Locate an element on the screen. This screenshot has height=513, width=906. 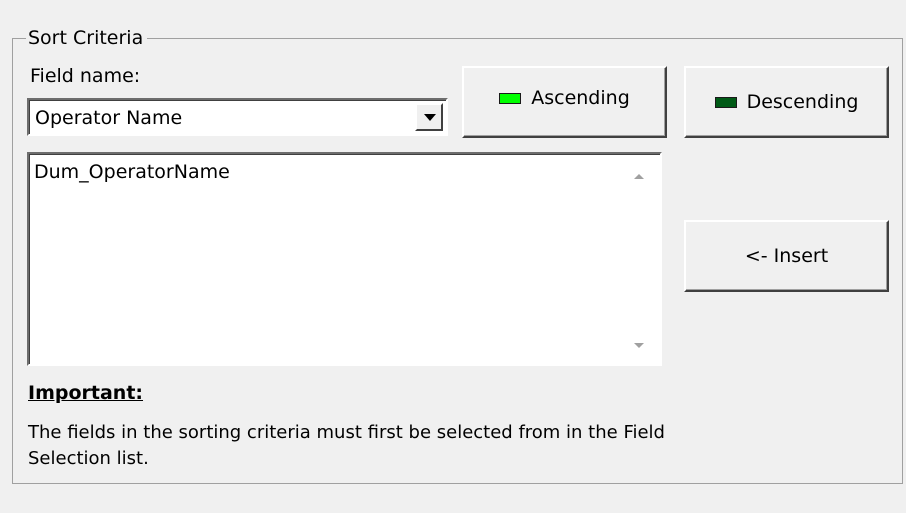
field-name-label: Field name: is located at coordinates (85, 76).